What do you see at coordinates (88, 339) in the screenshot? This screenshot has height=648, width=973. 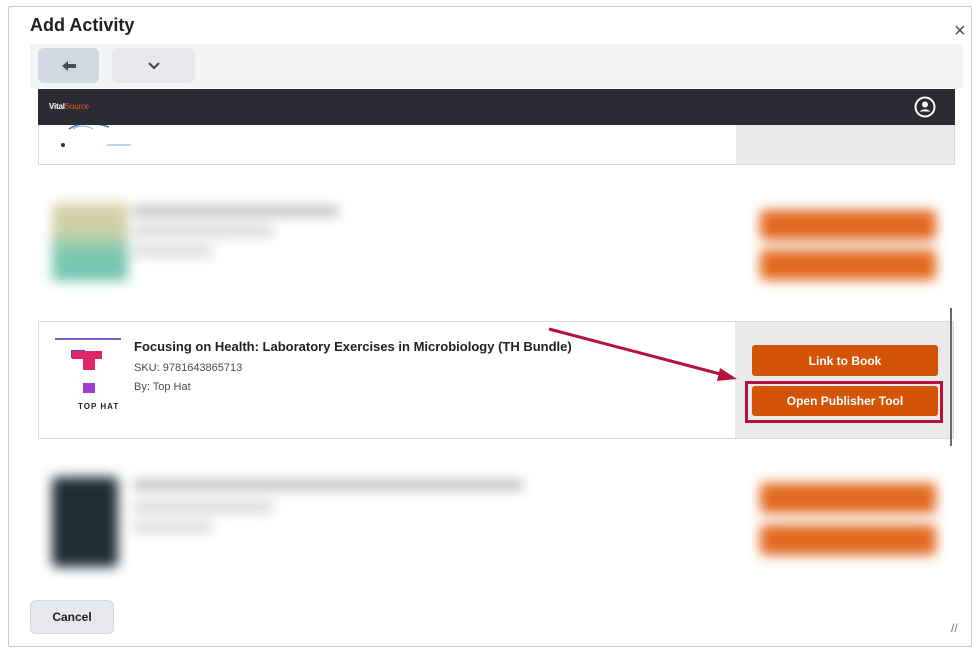 I see `logo-divider` at bounding box center [88, 339].